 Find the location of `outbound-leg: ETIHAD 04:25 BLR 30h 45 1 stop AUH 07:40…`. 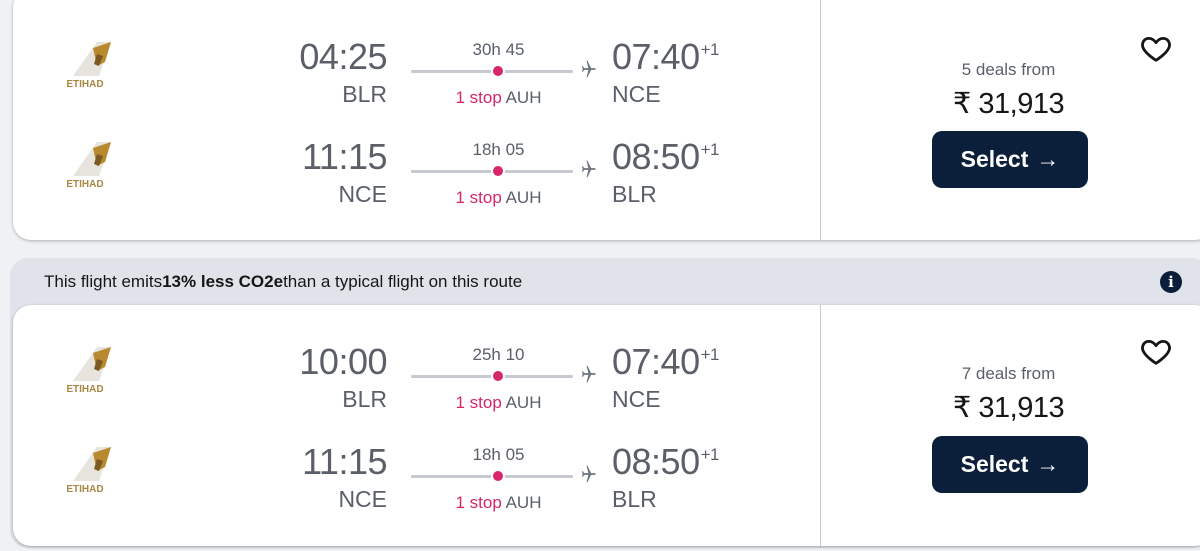

outbound-leg: ETIHAD 04:25 BLR 30h 45 1 stop AUH 07:40… is located at coordinates (417, 86).